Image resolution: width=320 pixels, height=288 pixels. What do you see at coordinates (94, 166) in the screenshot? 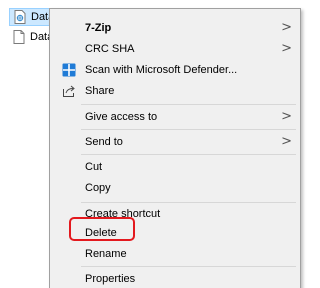
I see `menu-item-label: Cut` at bounding box center [94, 166].